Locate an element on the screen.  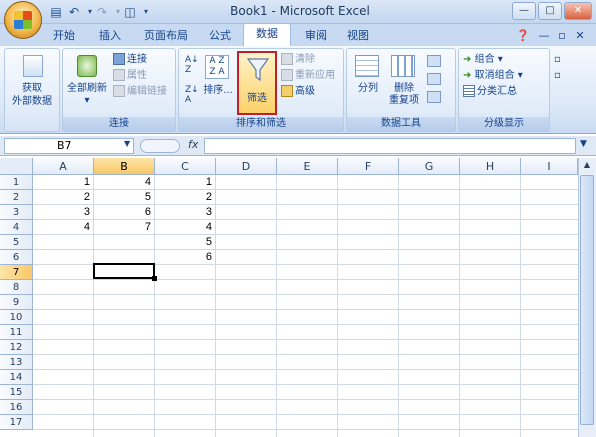
properties-button: 属性 is located at coordinates (130, 76).